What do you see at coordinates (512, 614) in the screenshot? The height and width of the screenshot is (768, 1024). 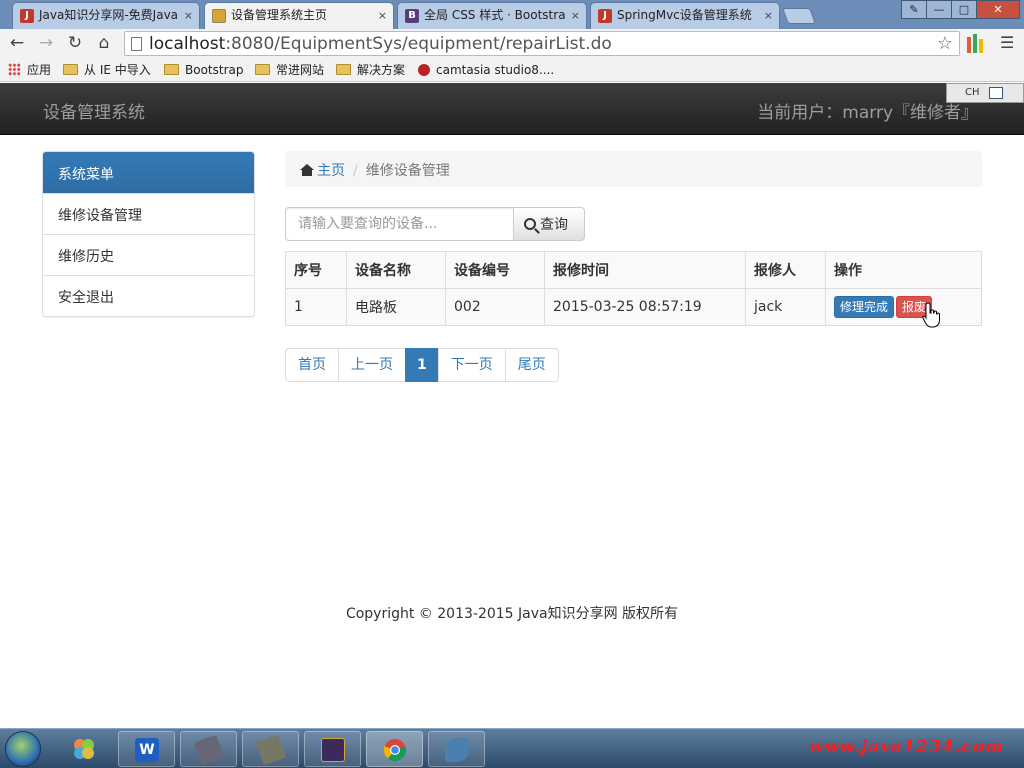 I see `copyright-footer: Copyright © 2013-2015 Java知识分享网 版权所有` at bounding box center [512, 614].